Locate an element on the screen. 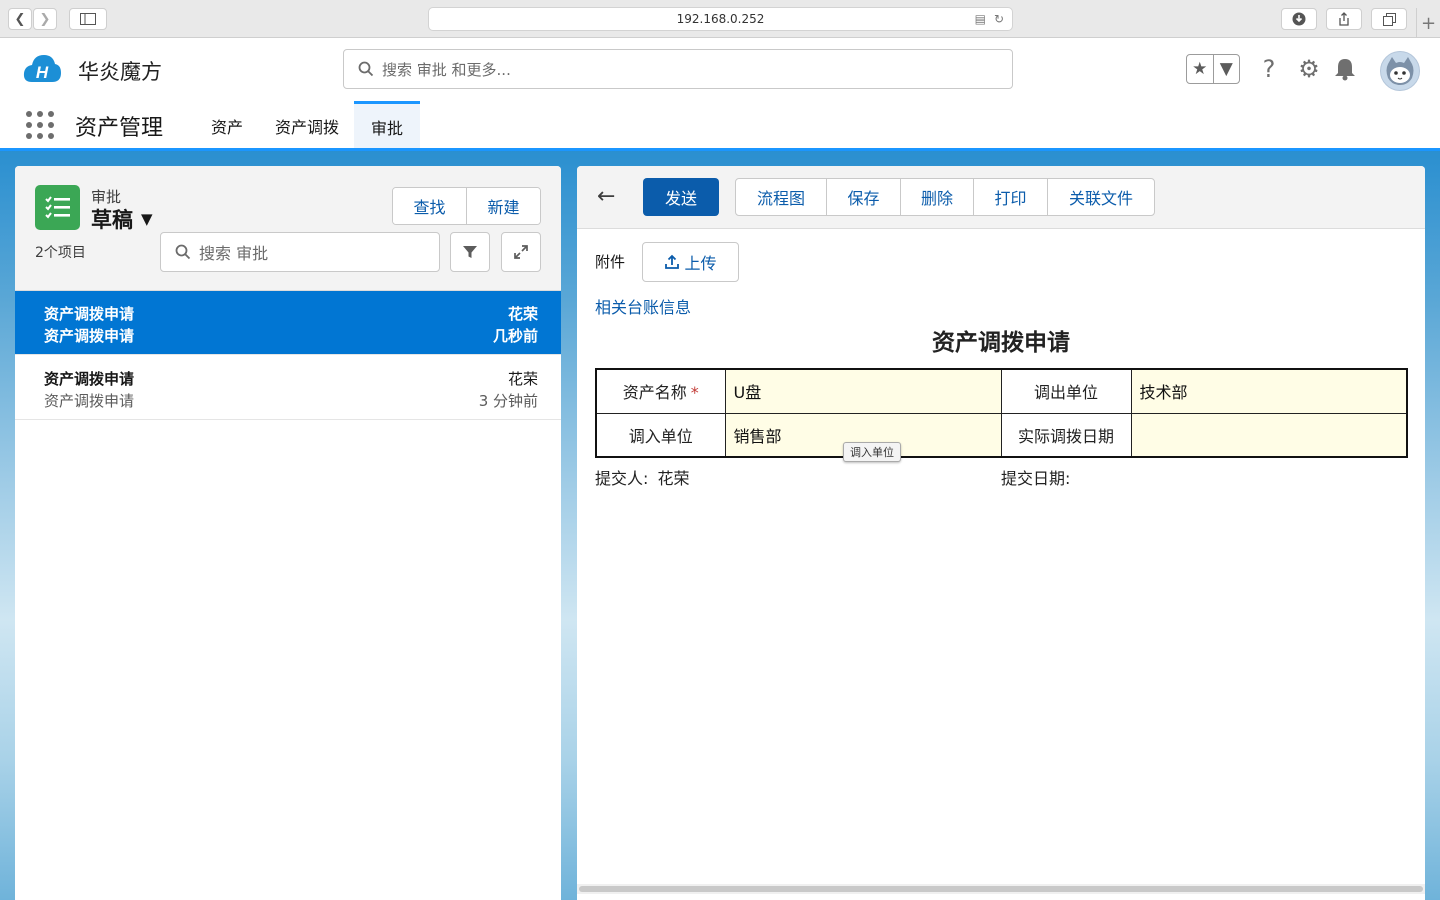 The image size is (1440, 900). download-icon is located at coordinates (1299, 19).